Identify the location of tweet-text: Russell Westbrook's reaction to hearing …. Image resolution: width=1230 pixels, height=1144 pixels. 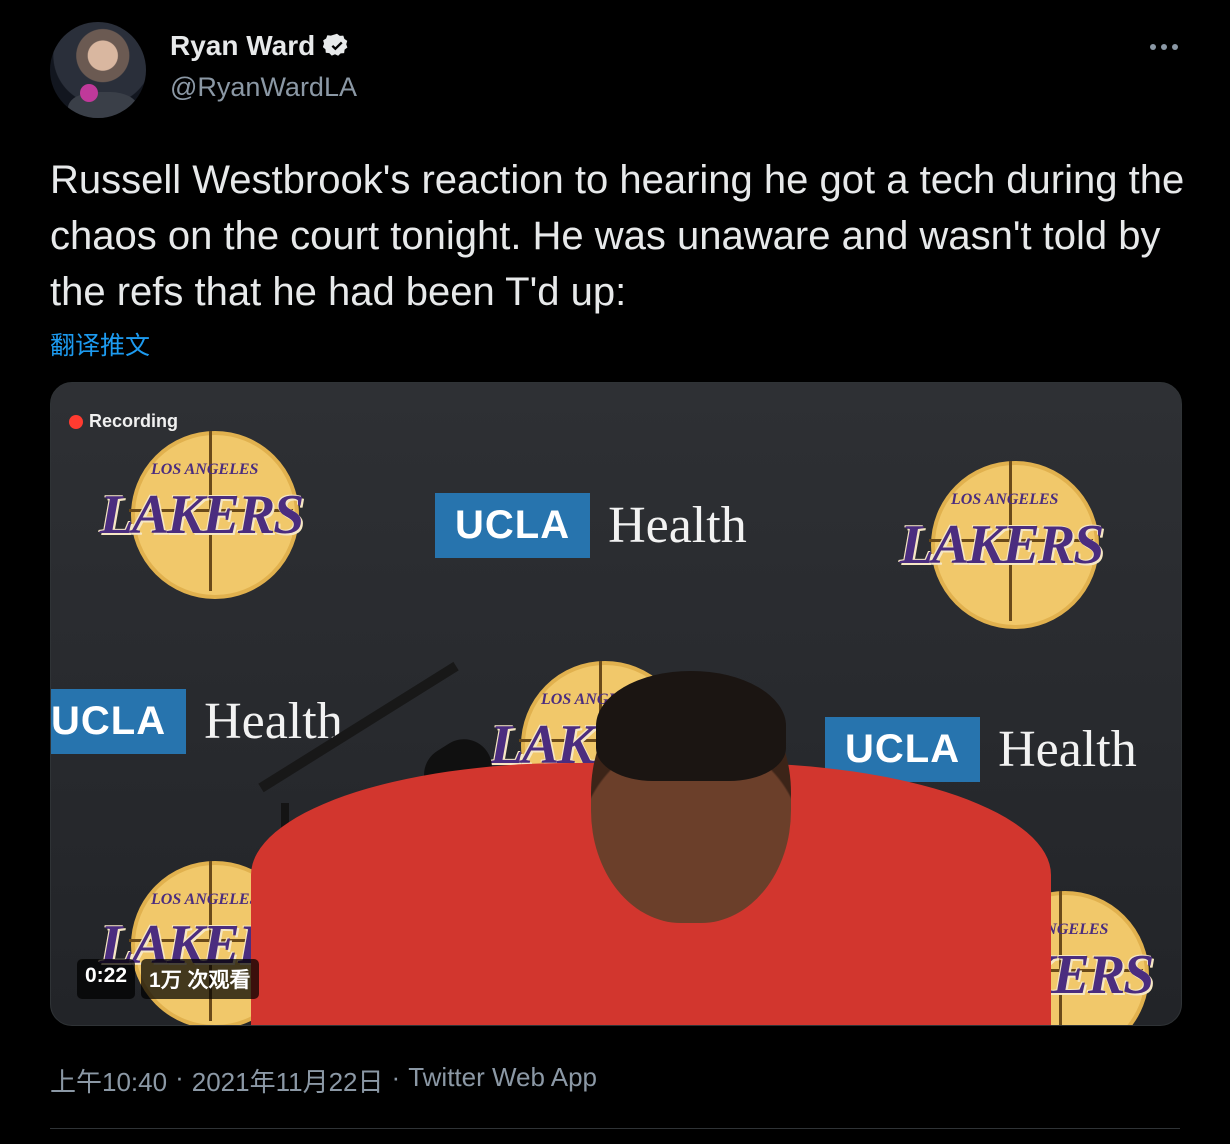
(617, 236).